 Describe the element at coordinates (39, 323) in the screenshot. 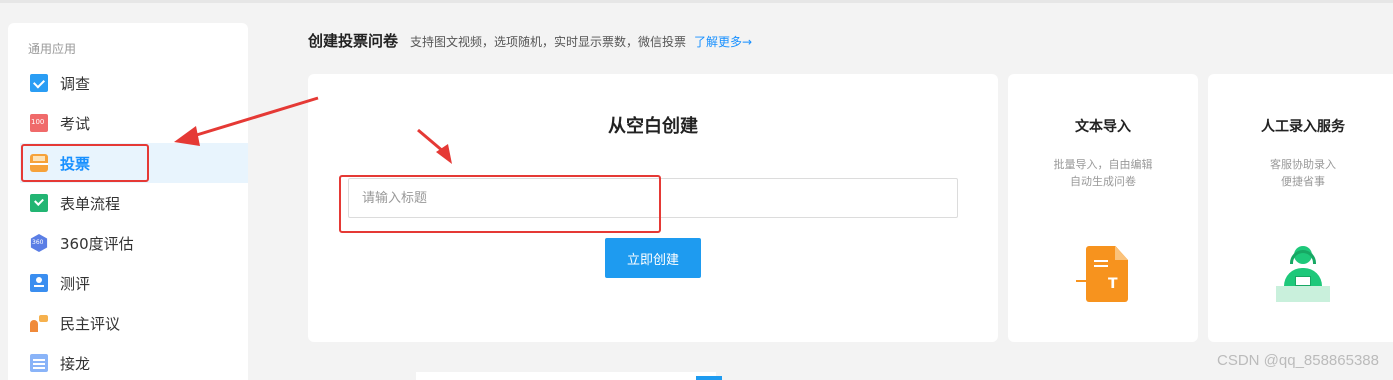

I see `democratic-review-icon` at that location.